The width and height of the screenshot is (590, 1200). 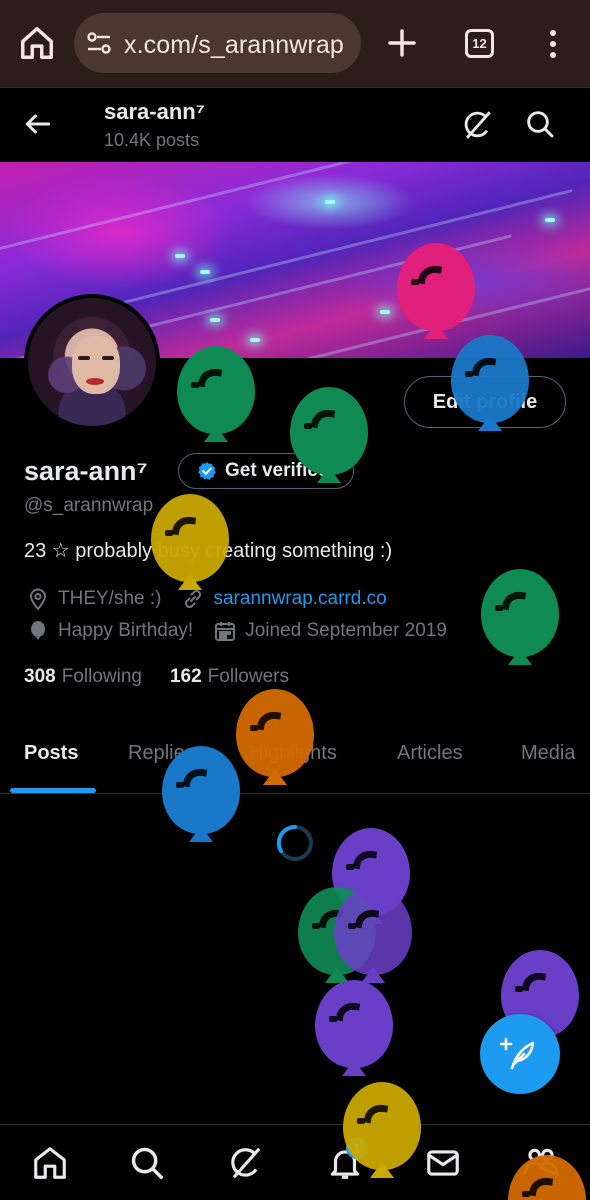 I want to click on profile-location: THEY/she :), so click(x=110, y=598).